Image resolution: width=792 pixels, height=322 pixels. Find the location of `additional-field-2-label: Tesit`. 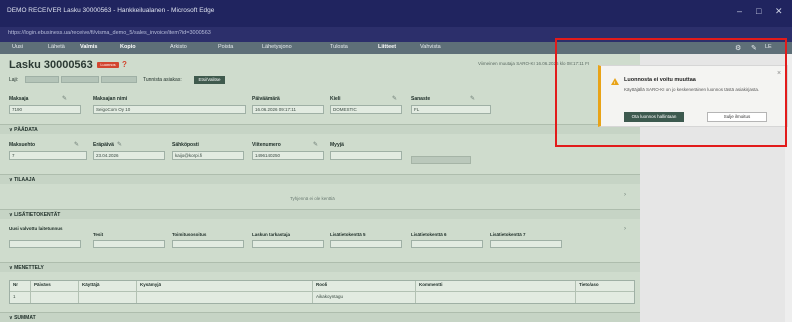

additional-field-2-label: Tesit is located at coordinates (98, 234).